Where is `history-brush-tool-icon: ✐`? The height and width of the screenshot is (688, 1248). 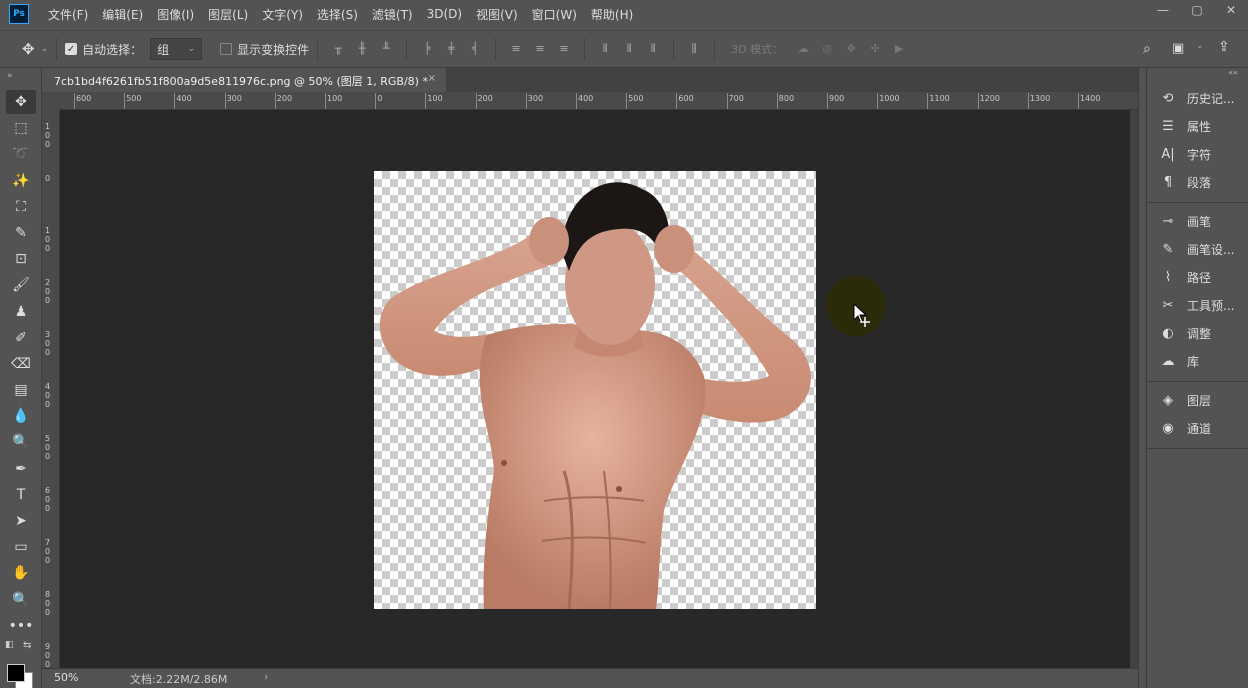 history-brush-tool-icon: ✐ is located at coordinates (21, 338).